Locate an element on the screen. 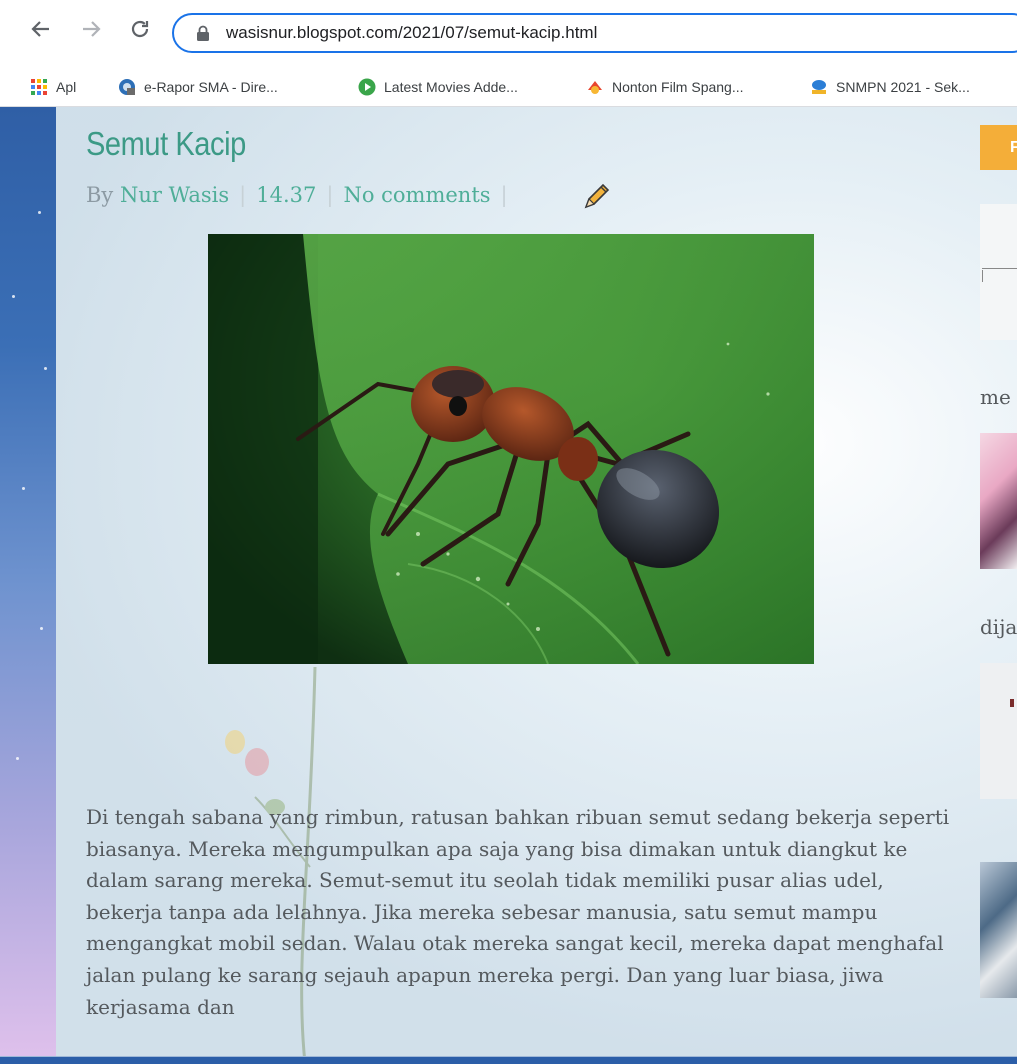 This screenshot has height=1064, width=1017. post-meta: By Nur Wasis | 14.37 | No comments | is located at coordinates (302, 195).